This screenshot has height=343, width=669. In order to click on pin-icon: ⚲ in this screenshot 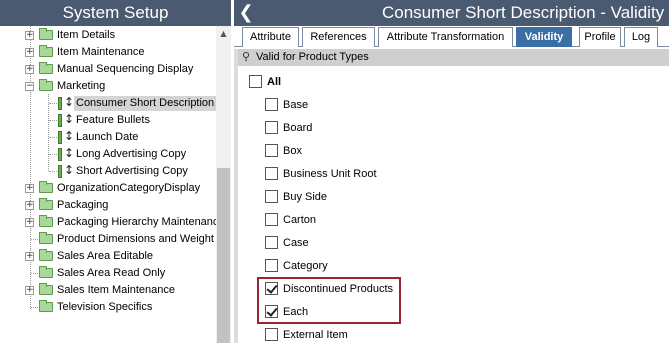, I will do `click(246, 56)`.